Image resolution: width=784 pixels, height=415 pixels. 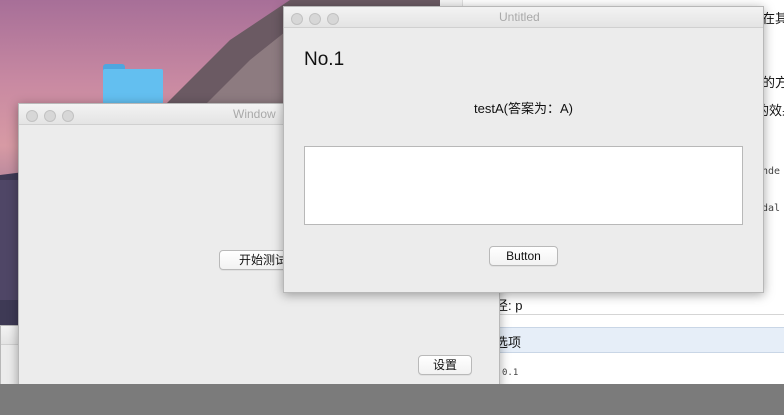 I want to click on options-row: 选项, so click(x=632, y=340).